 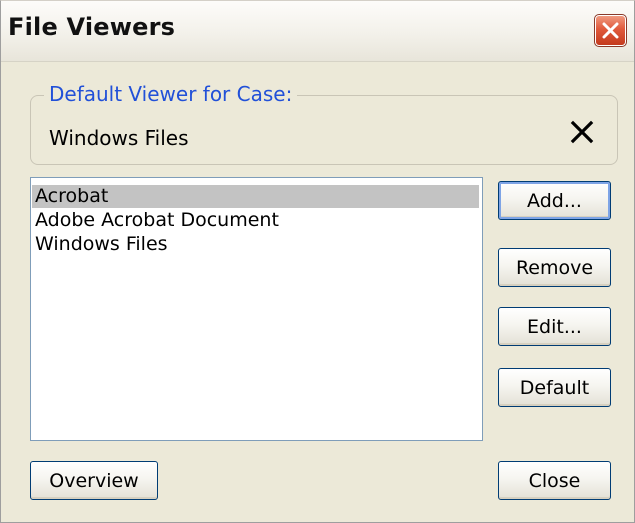 What do you see at coordinates (255, 220) in the screenshot?
I see `list-item: Adobe Acrobat Document` at bounding box center [255, 220].